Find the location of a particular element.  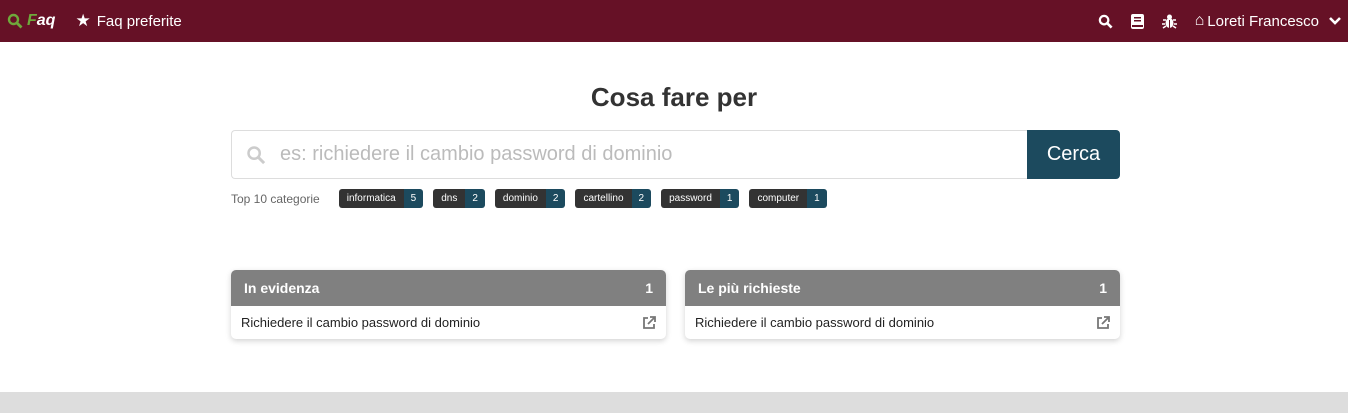

chevron-down-icon is located at coordinates (1335, 21).